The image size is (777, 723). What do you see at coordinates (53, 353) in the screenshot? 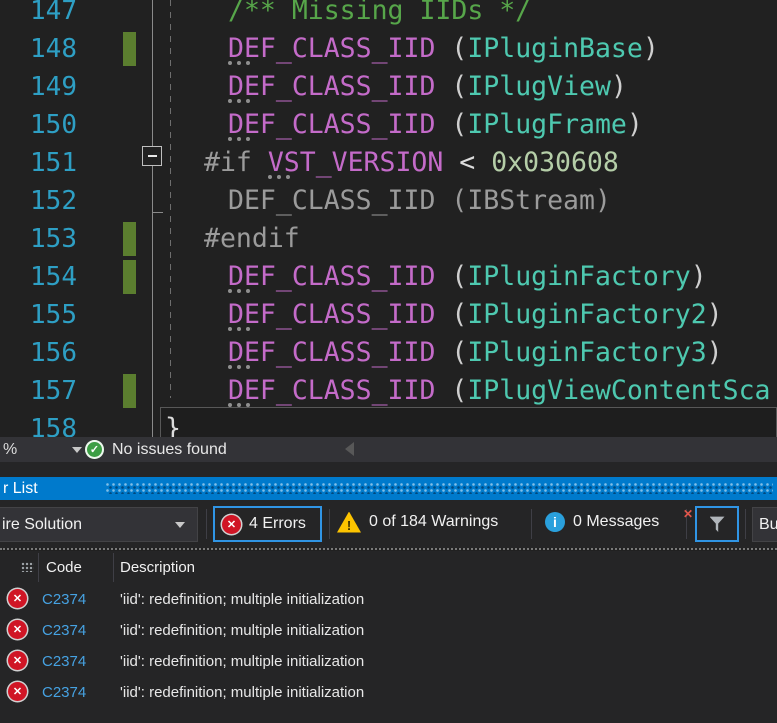
I see `line-number: 156` at bounding box center [53, 353].